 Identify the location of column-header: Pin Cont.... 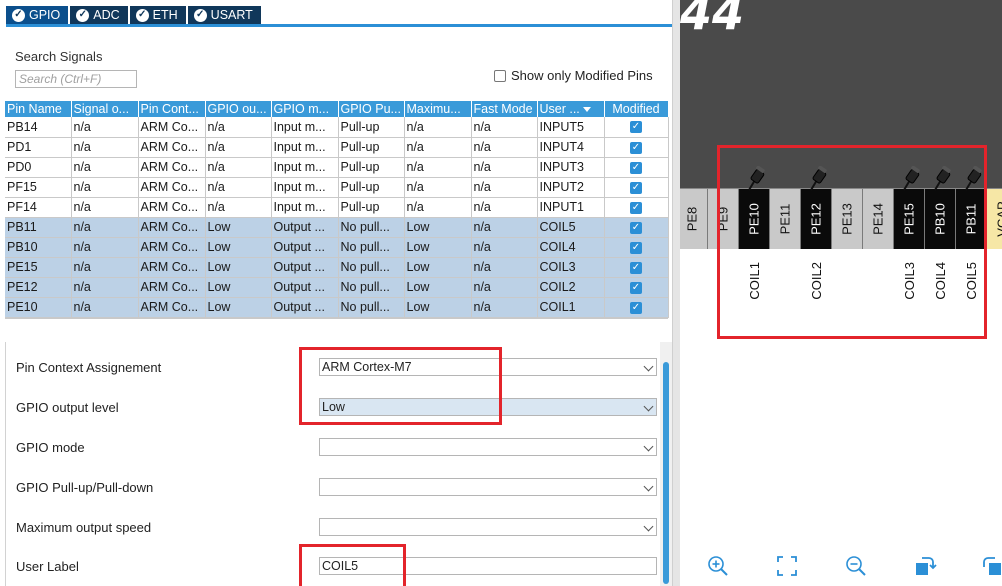
(172, 109).